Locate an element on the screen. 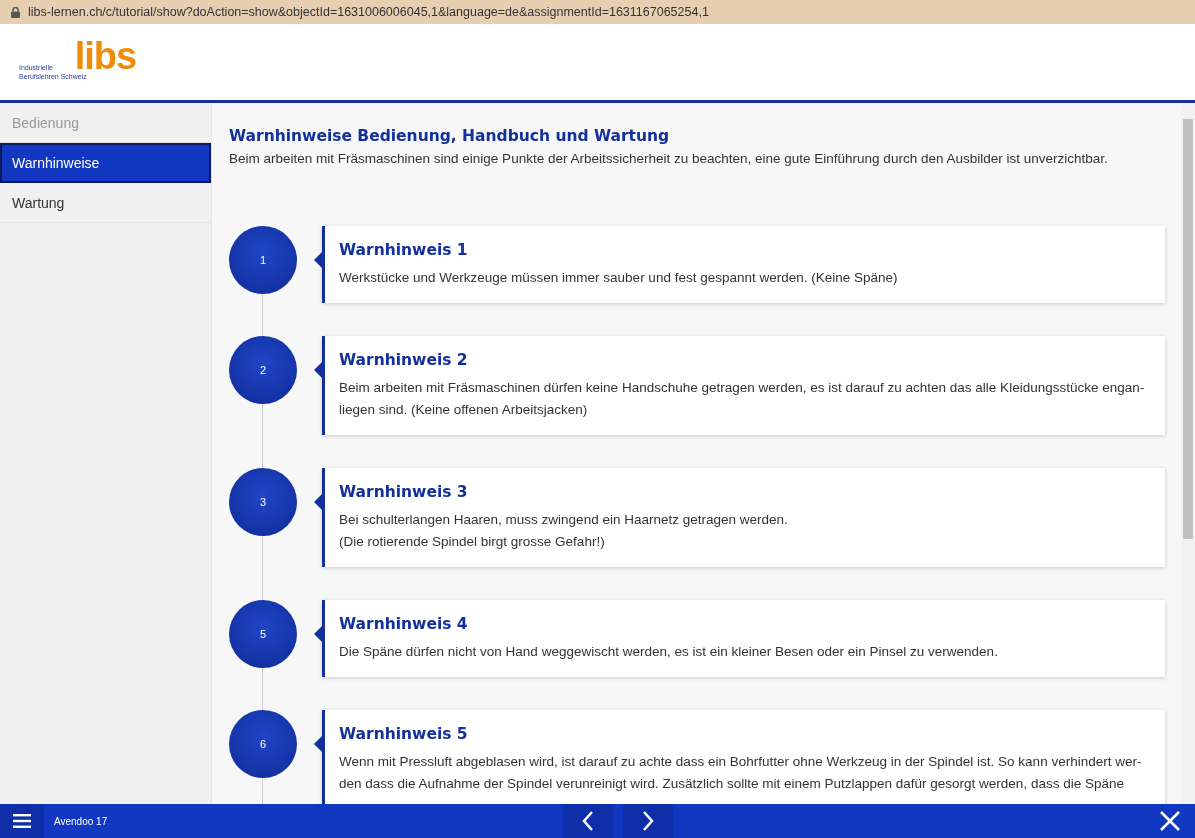  chevron-right-icon is located at coordinates (647, 821).